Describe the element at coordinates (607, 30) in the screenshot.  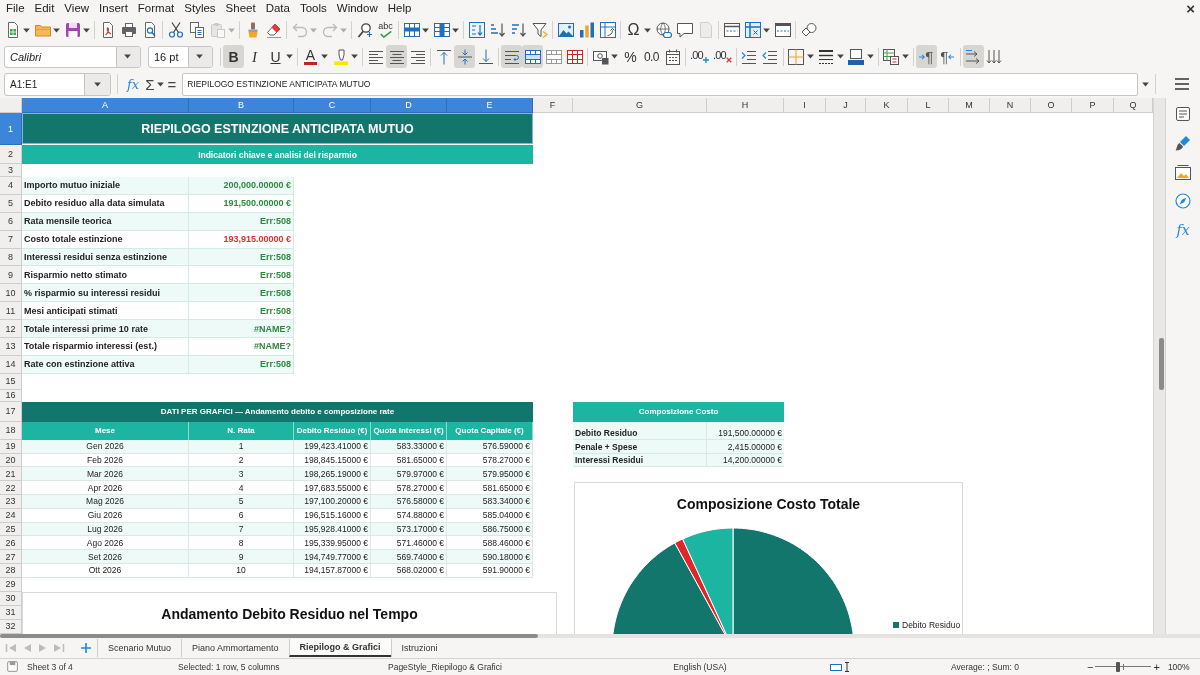
I see `pivot-table-icon` at that location.